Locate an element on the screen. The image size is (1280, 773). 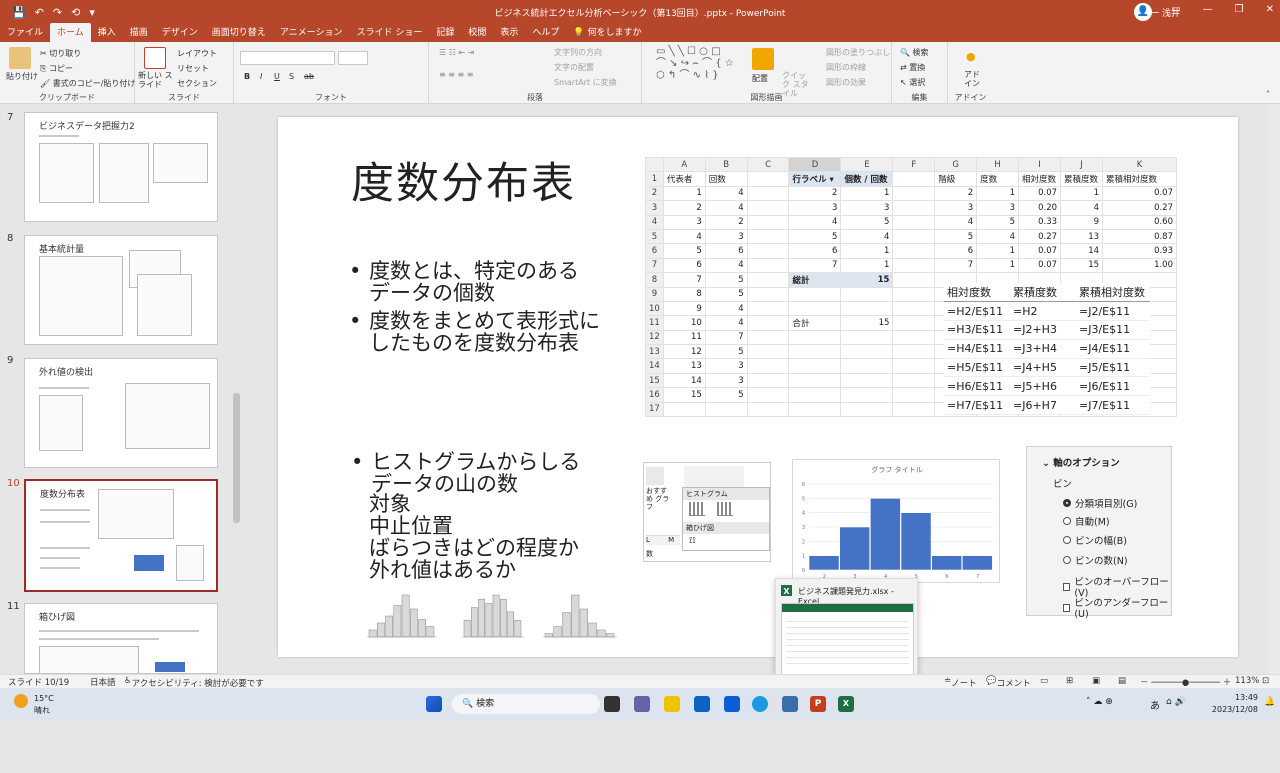
select-button: ↖ 選択 is located at coordinates (912, 82).